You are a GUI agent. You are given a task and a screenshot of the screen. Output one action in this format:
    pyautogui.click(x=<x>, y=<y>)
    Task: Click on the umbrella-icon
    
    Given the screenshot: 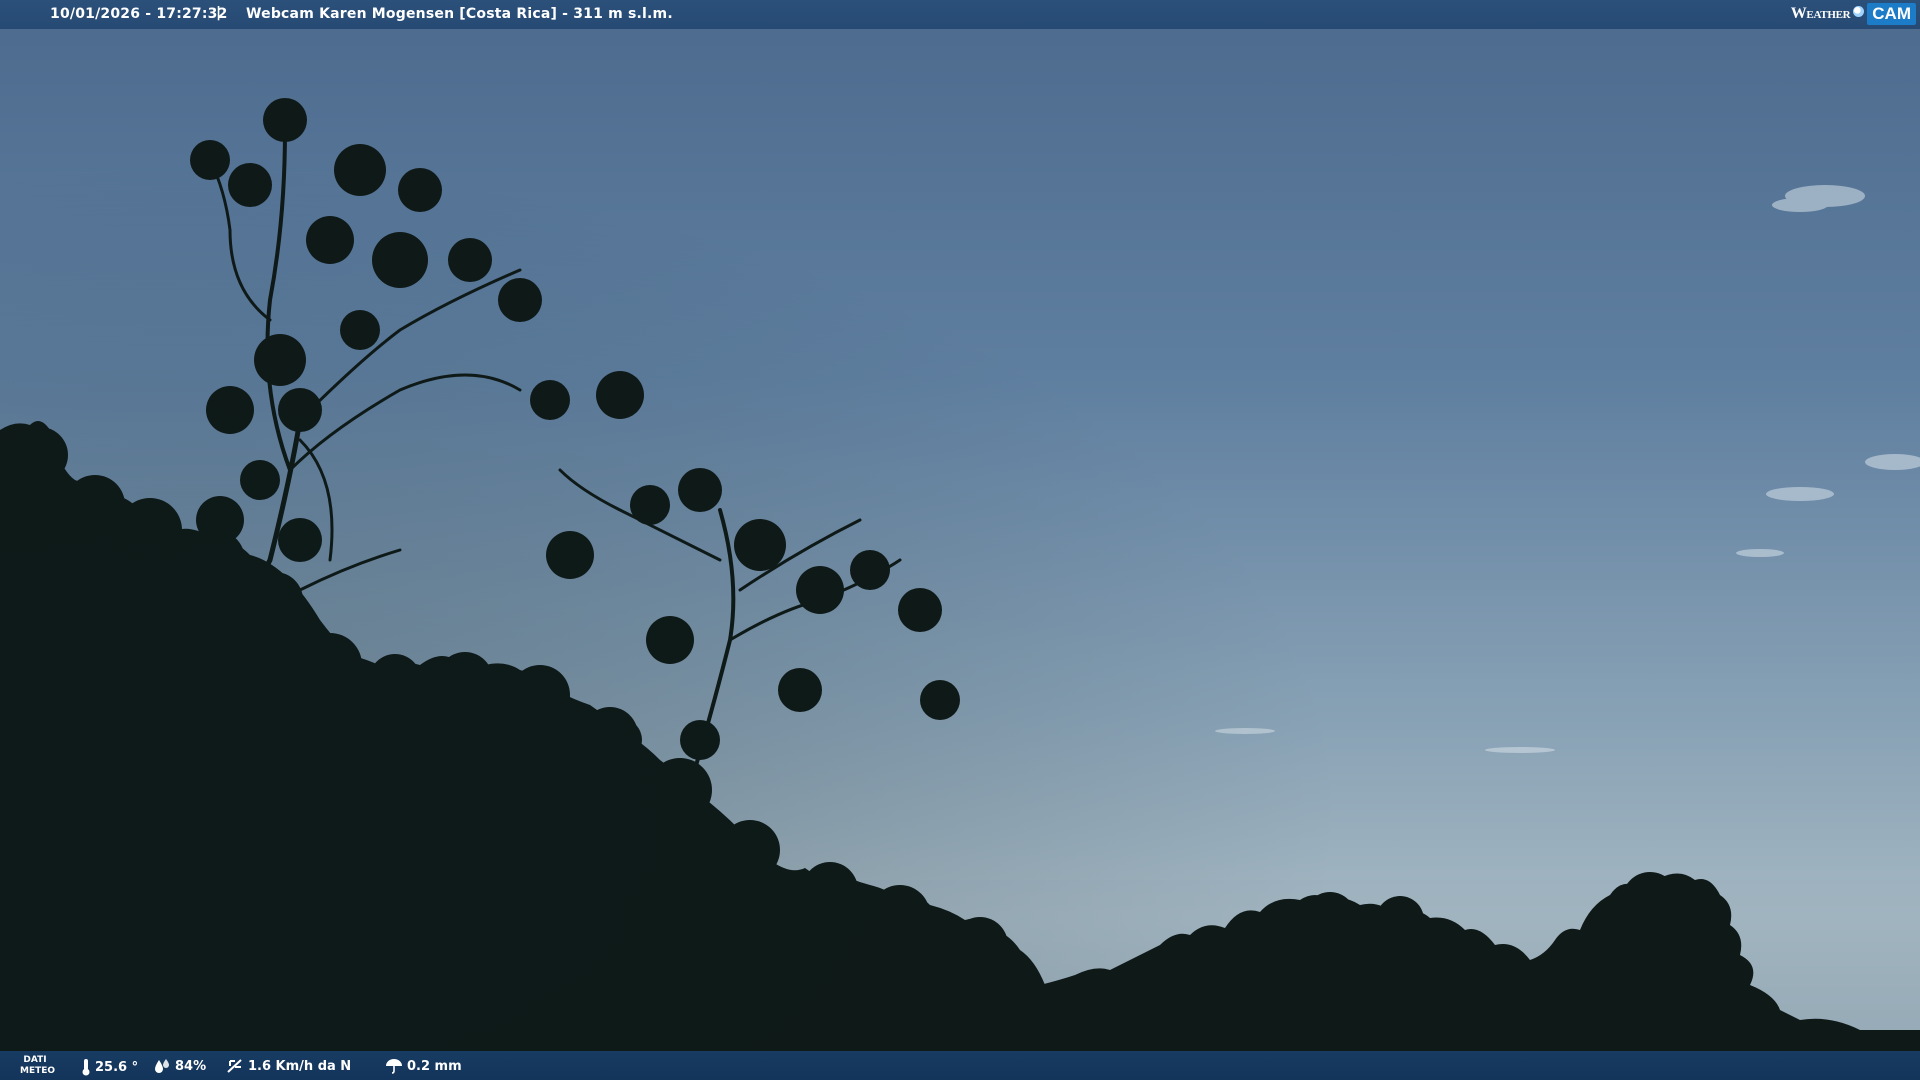 What is the action you would take?
    pyautogui.click(x=394, y=1066)
    